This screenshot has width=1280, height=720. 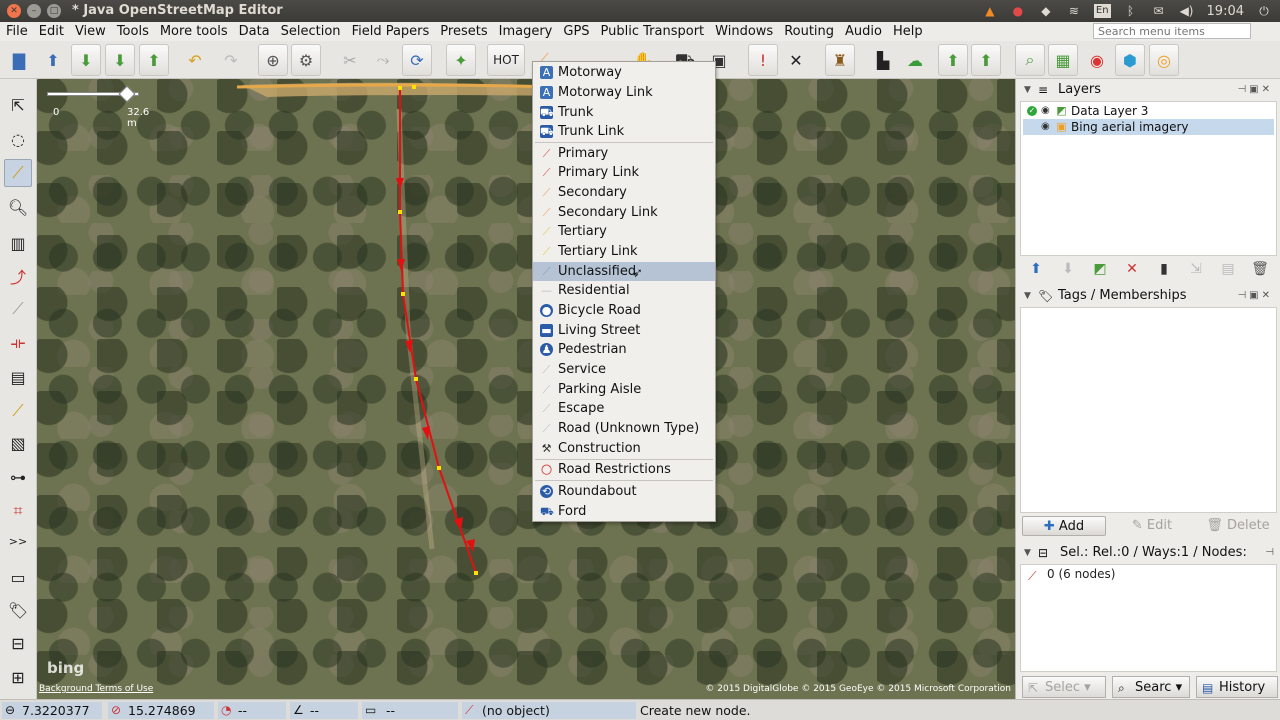 What do you see at coordinates (18, 105) in the screenshot?
I see `select-tool-icon: ⇱` at bounding box center [18, 105].